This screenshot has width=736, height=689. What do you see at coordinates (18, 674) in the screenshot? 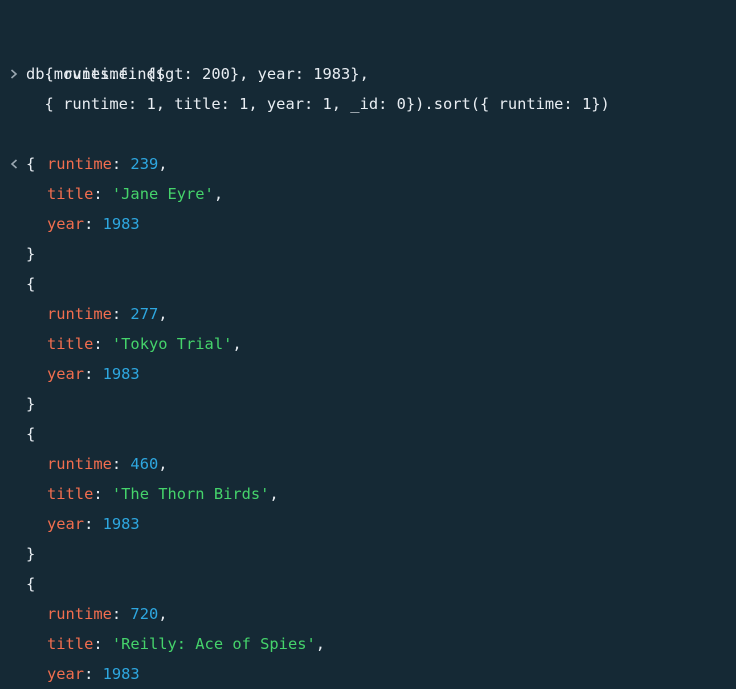
I see `result-3-close: }` at bounding box center [18, 674].